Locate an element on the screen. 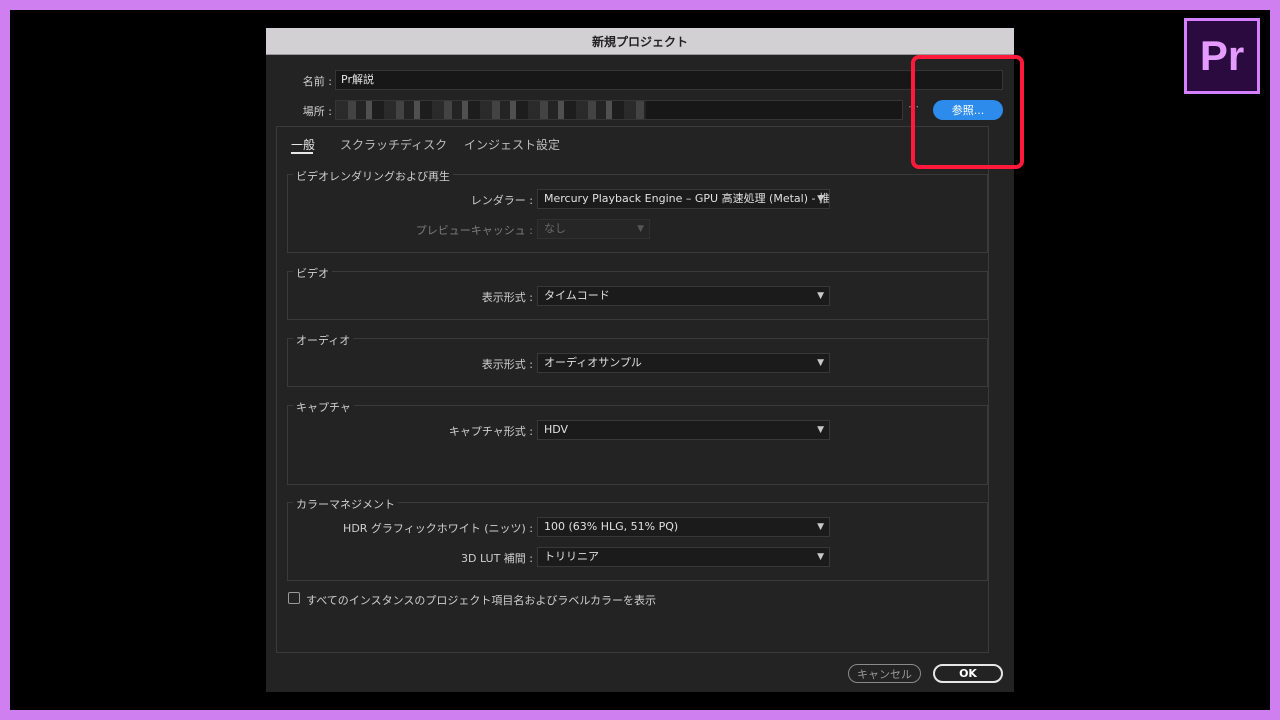 The width and height of the screenshot is (1280, 720). section-video-rendering is located at coordinates (637, 213).